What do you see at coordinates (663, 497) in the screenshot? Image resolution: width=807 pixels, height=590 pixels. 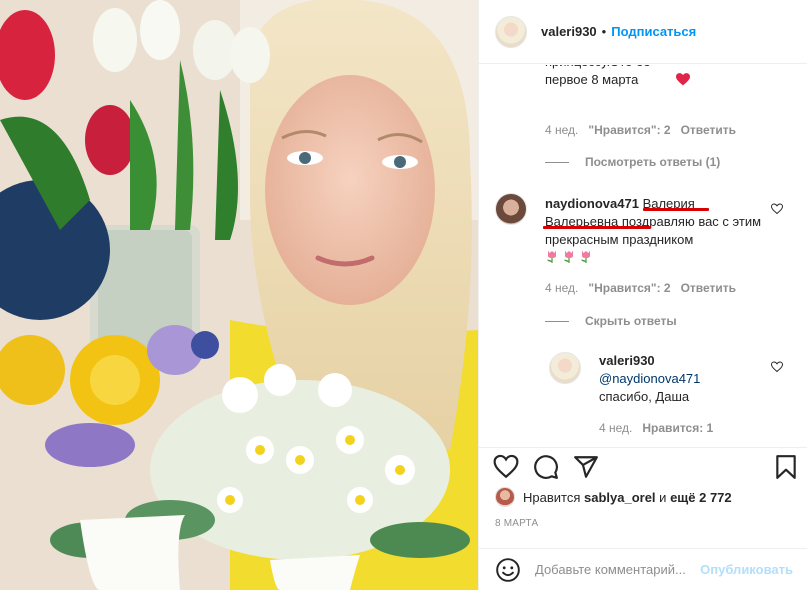 I see `likes-and: и` at bounding box center [663, 497].